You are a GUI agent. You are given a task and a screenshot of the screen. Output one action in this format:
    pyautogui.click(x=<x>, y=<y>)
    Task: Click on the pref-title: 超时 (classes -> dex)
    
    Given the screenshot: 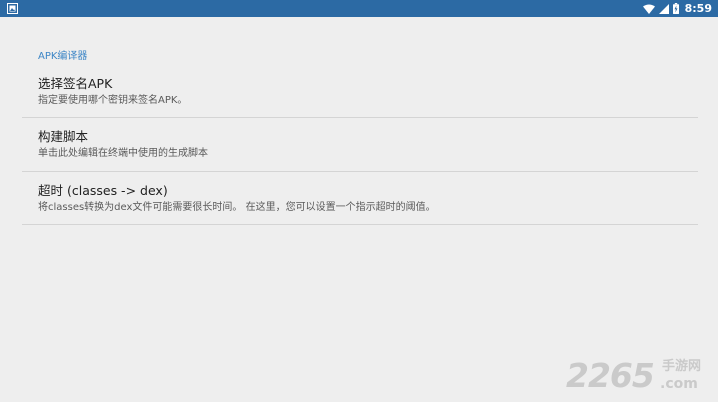 What is the action you would take?
    pyautogui.click(x=103, y=190)
    